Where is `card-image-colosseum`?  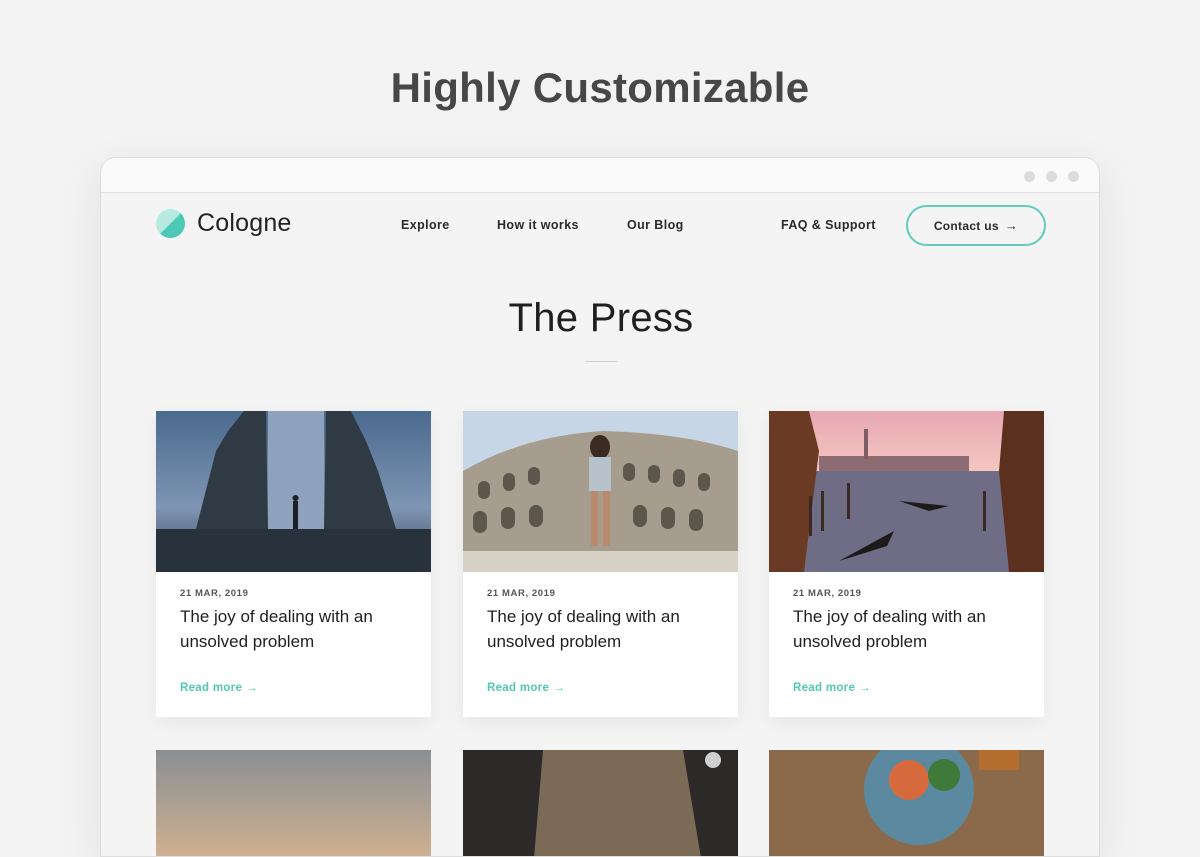 card-image-colosseum is located at coordinates (600, 491).